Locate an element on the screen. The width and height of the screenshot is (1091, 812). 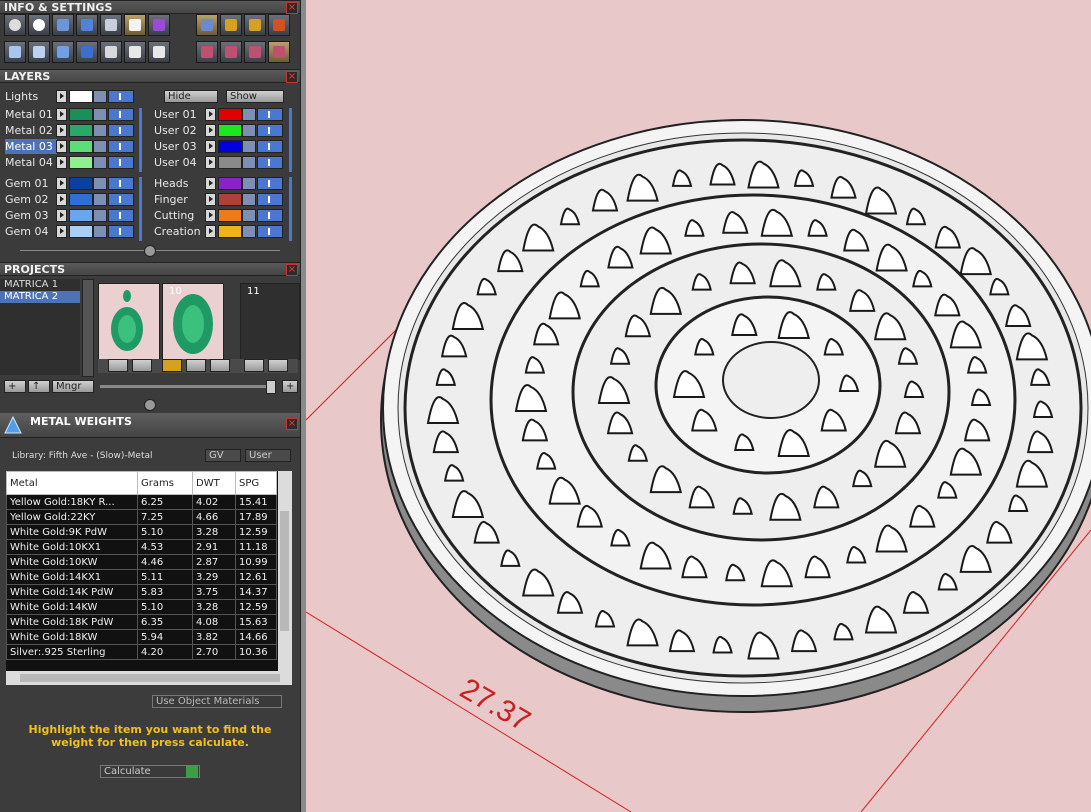
list-icon is located at coordinates (159, 52).